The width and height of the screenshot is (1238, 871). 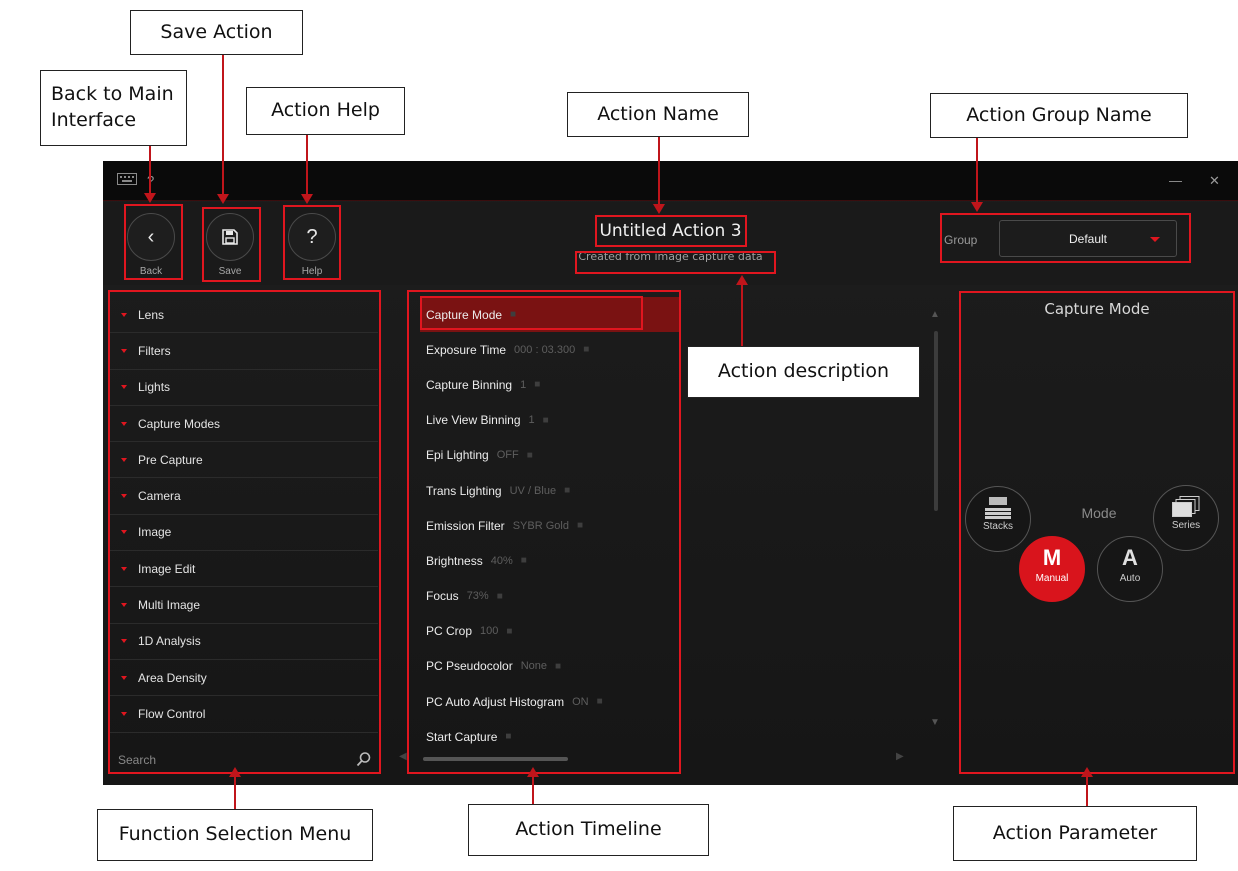 What do you see at coordinates (151, 314) in the screenshot?
I see `menu-item-label: Lens` at bounding box center [151, 314].